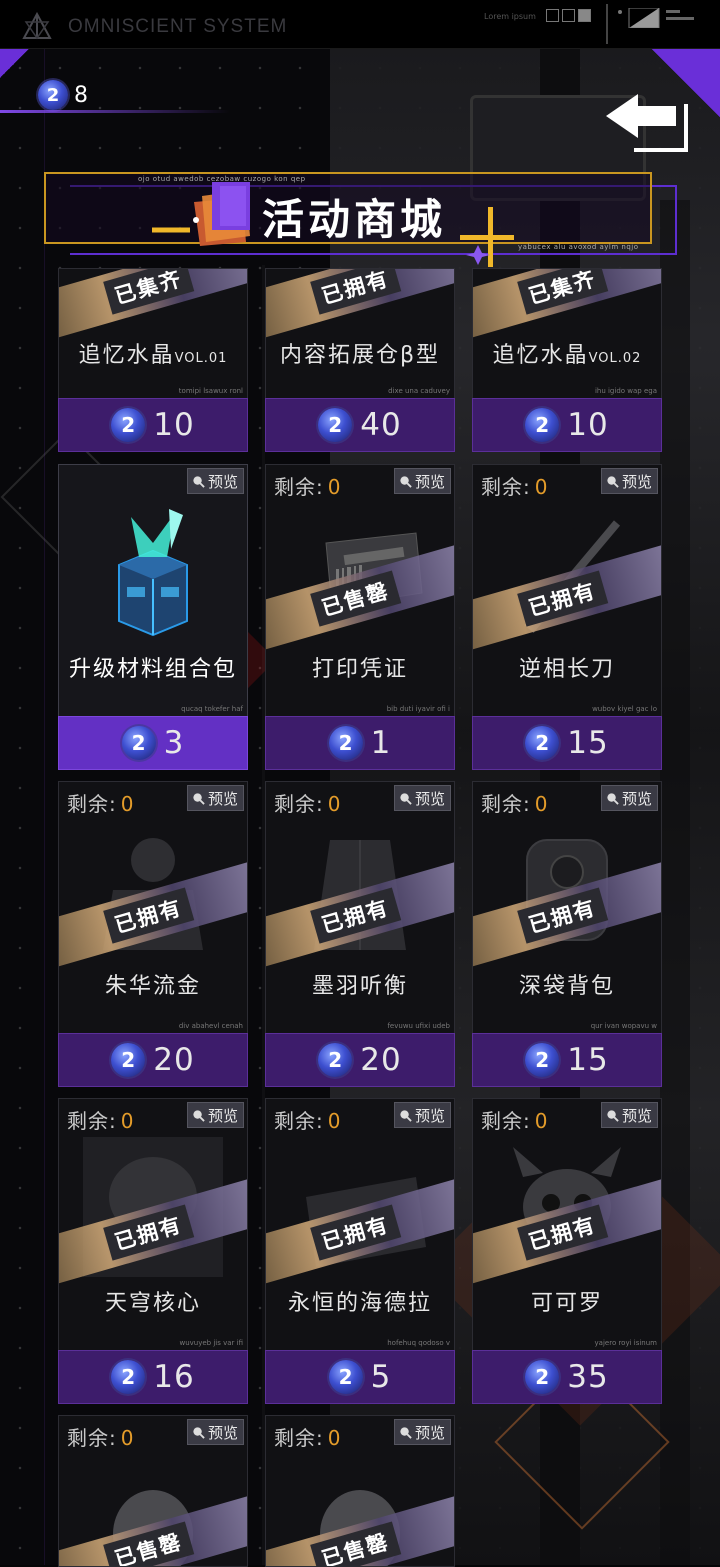 This screenshot has height=1567, width=720. Describe the element at coordinates (607, 24) in the screenshot. I see `divider` at that location.